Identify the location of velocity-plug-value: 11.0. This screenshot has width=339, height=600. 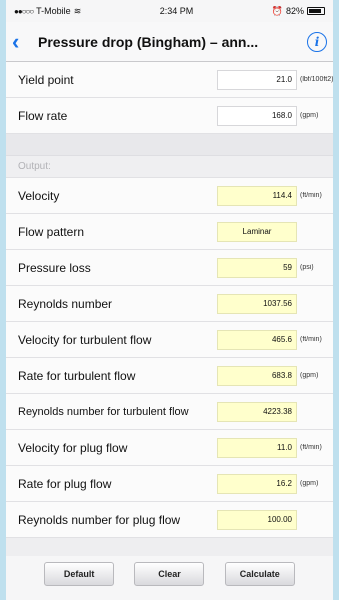
(257, 447).